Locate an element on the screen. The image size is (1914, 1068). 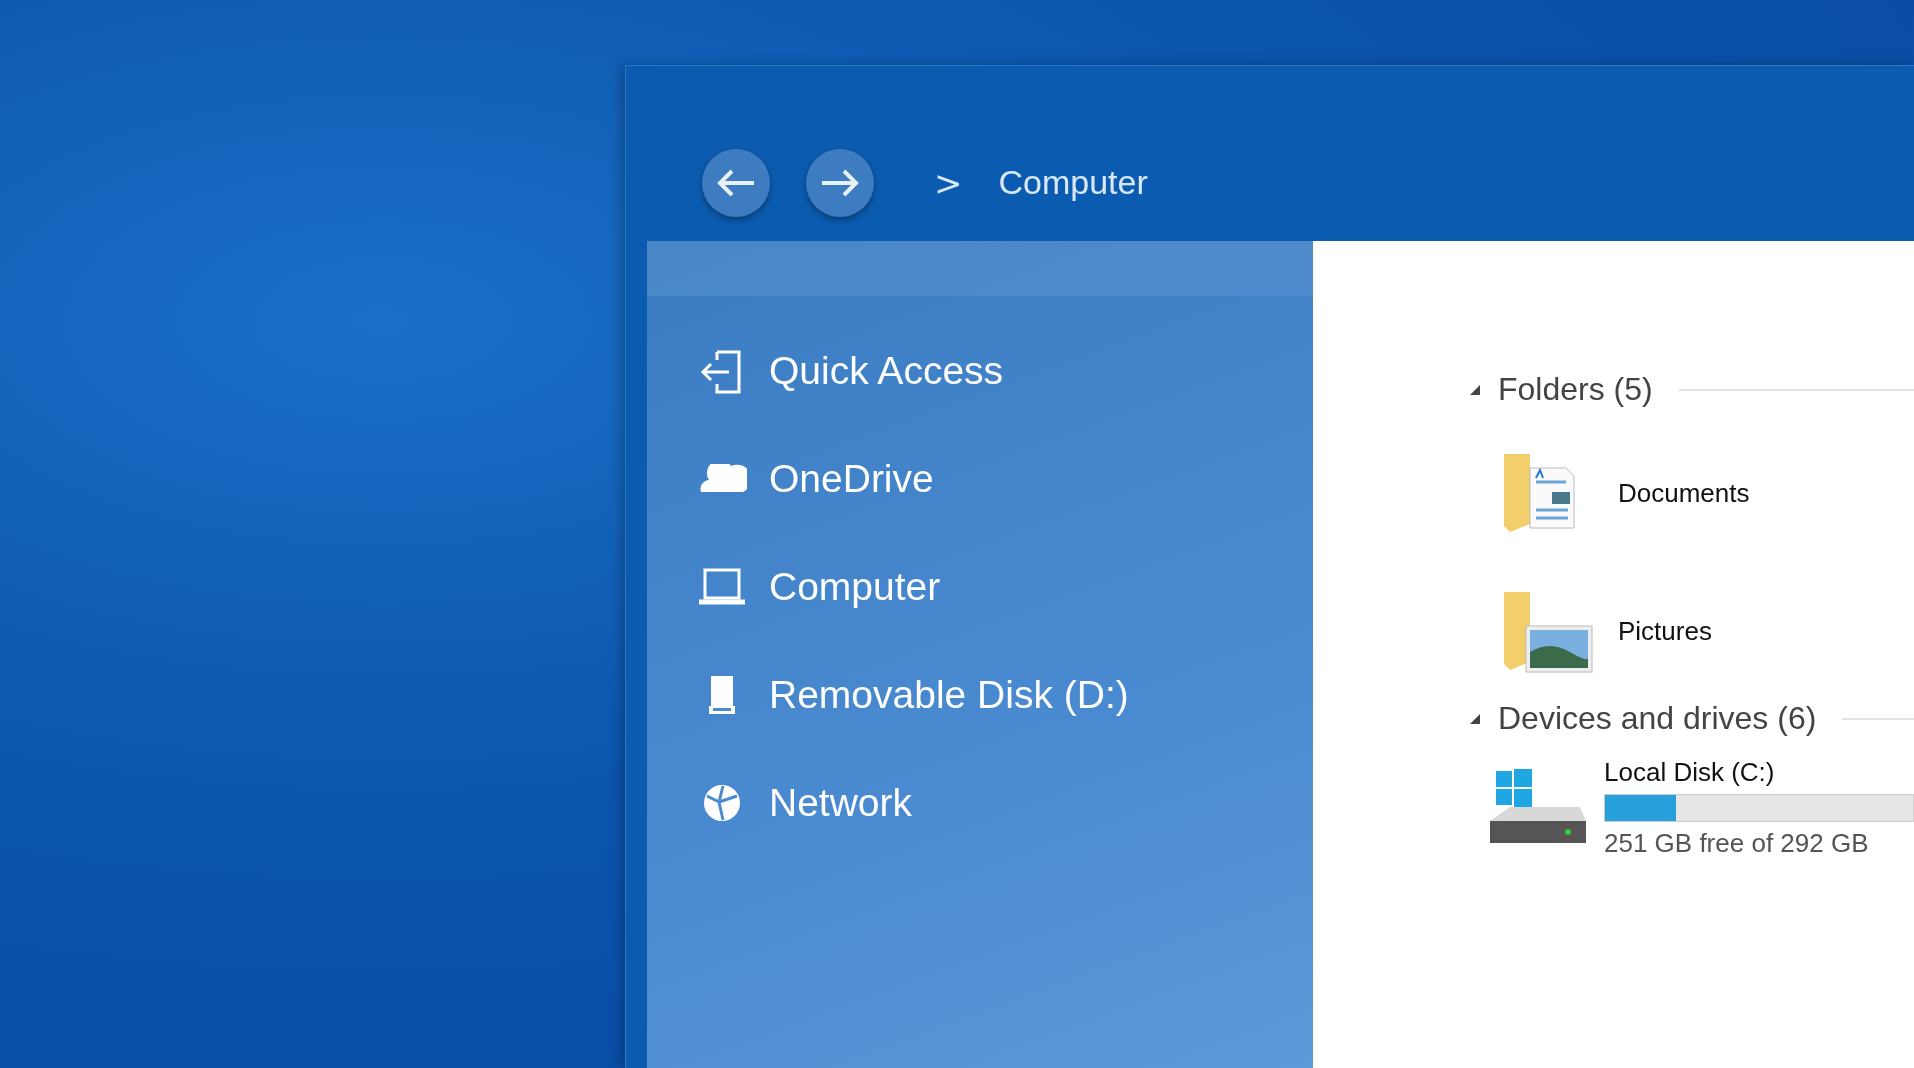
nav-item: Computer is located at coordinates (823, 587).